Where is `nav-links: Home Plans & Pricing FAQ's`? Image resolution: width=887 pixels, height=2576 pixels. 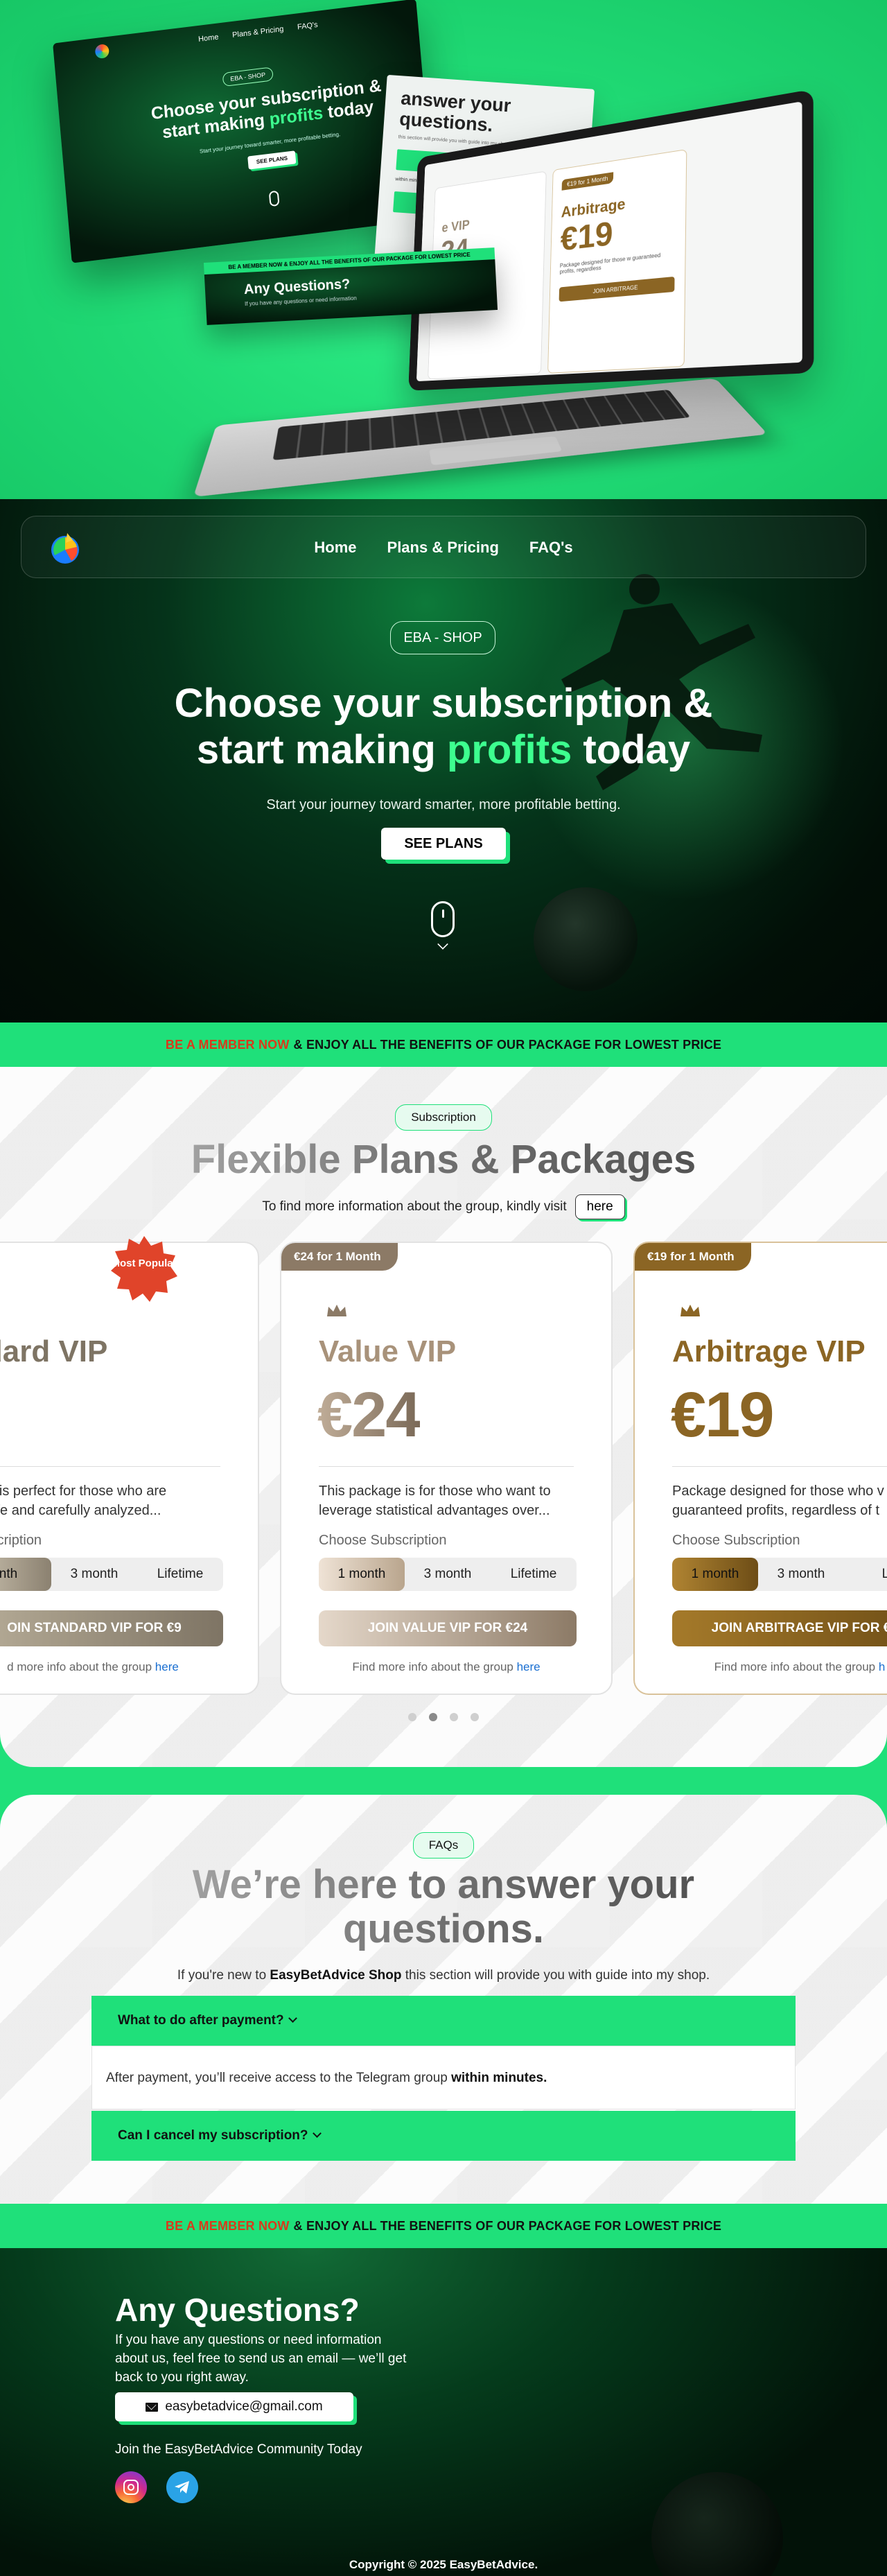 nav-links: Home Plans & Pricing FAQ's is located at coordinates (443, 548).